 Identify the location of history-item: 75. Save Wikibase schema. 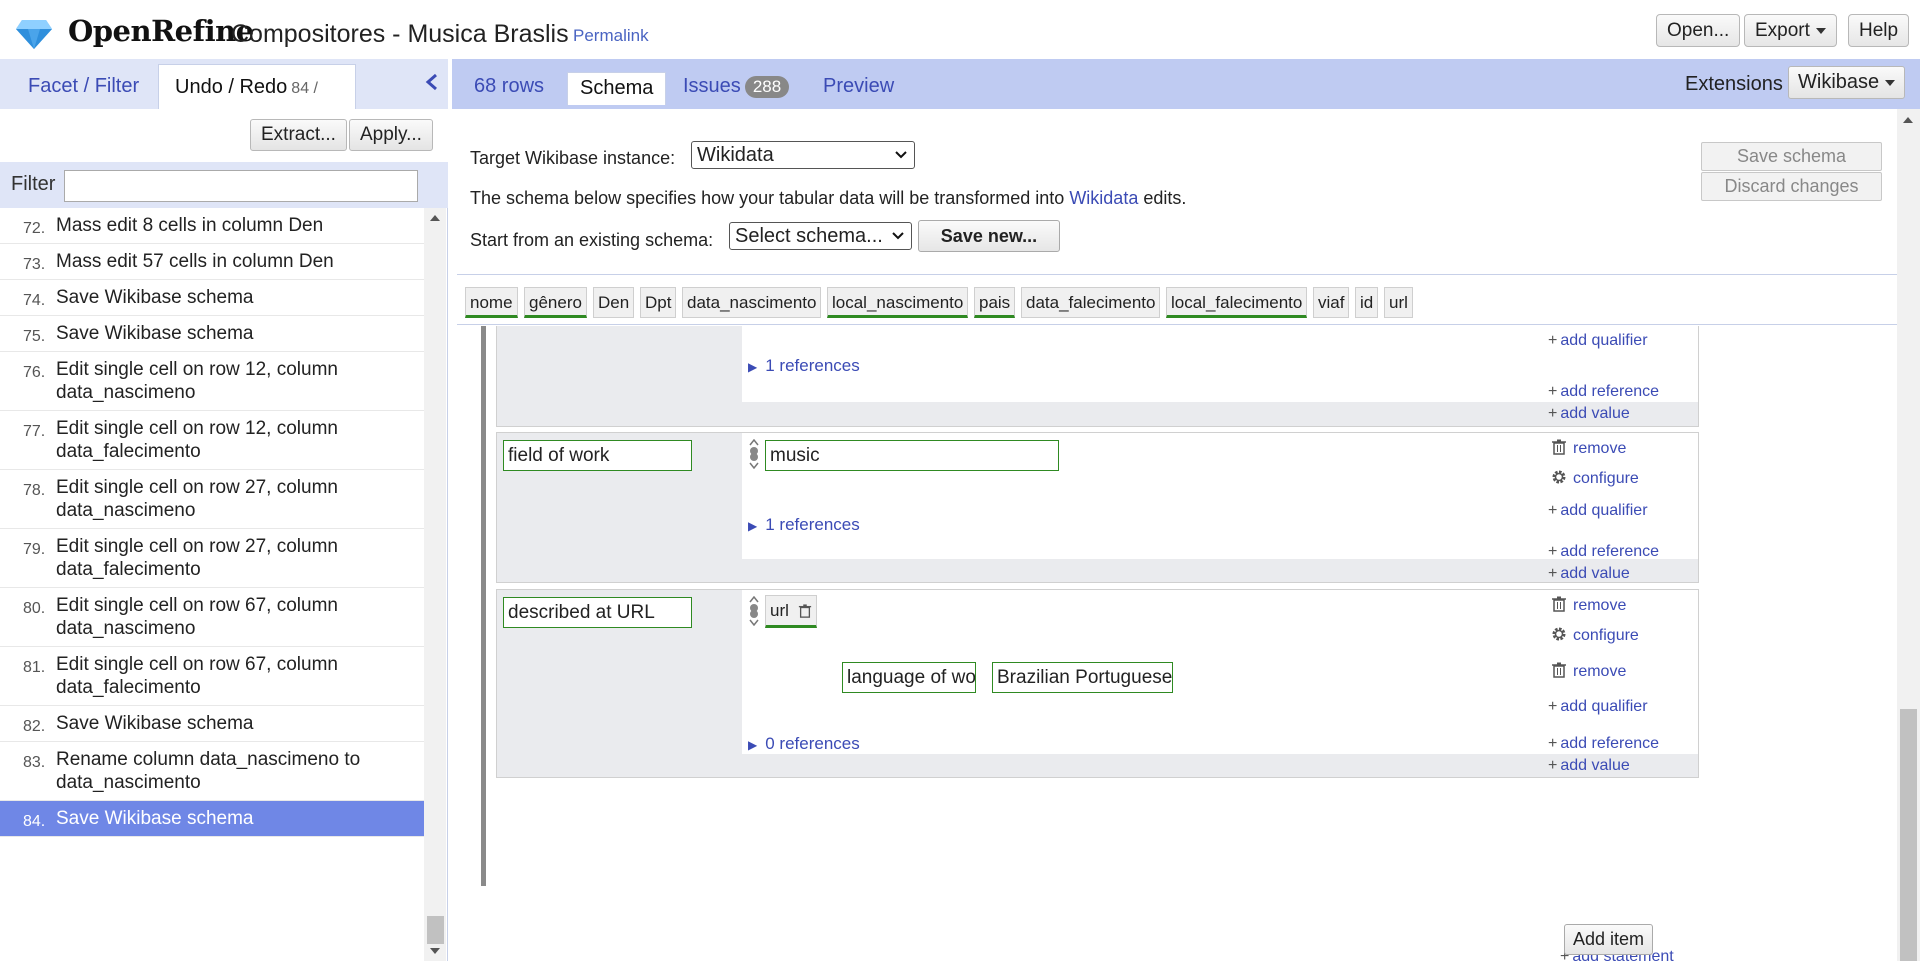
(212, 334).